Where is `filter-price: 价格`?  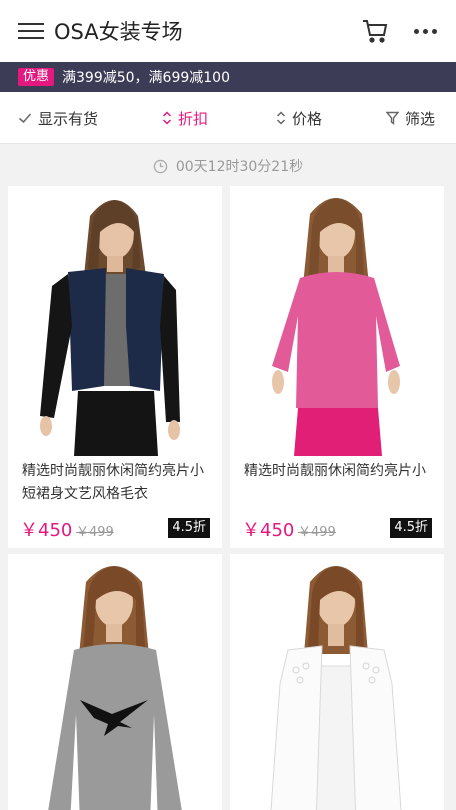
filter-price: 价格 is located at coordinates (299, 118).